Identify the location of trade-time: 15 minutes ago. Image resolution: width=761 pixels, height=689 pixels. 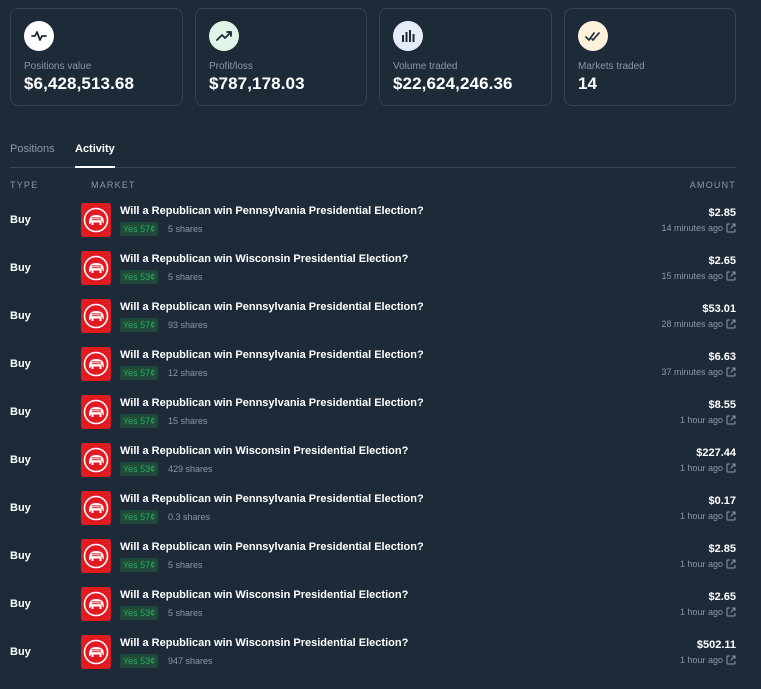
(698, 276).